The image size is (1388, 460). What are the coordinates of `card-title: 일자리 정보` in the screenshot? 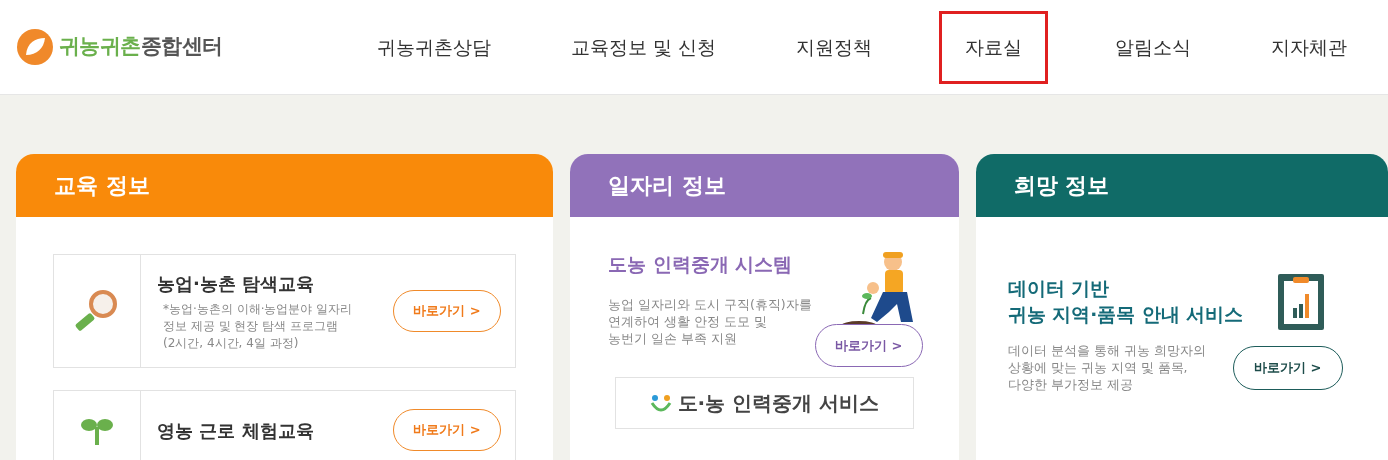 It's located at (666, 186).